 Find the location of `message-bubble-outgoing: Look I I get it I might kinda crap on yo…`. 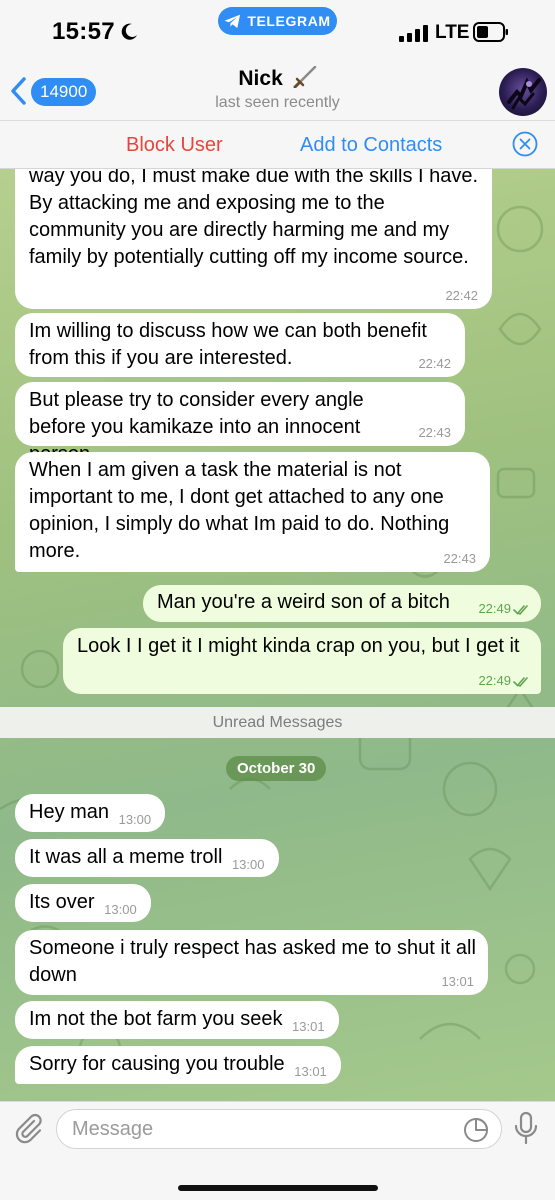

message-bubble-outgoing: Look I I get it I might kinda crap on yo… is located at coordinates (302, 661).